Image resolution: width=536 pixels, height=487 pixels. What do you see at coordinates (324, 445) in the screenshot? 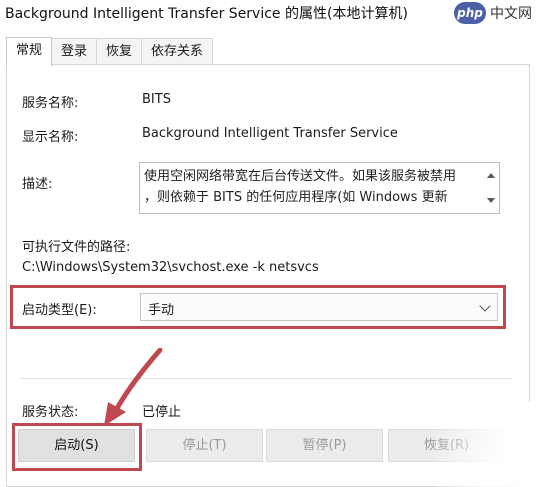
I see `pause-button: 暂停(P)` at bounding box center [324, 445].